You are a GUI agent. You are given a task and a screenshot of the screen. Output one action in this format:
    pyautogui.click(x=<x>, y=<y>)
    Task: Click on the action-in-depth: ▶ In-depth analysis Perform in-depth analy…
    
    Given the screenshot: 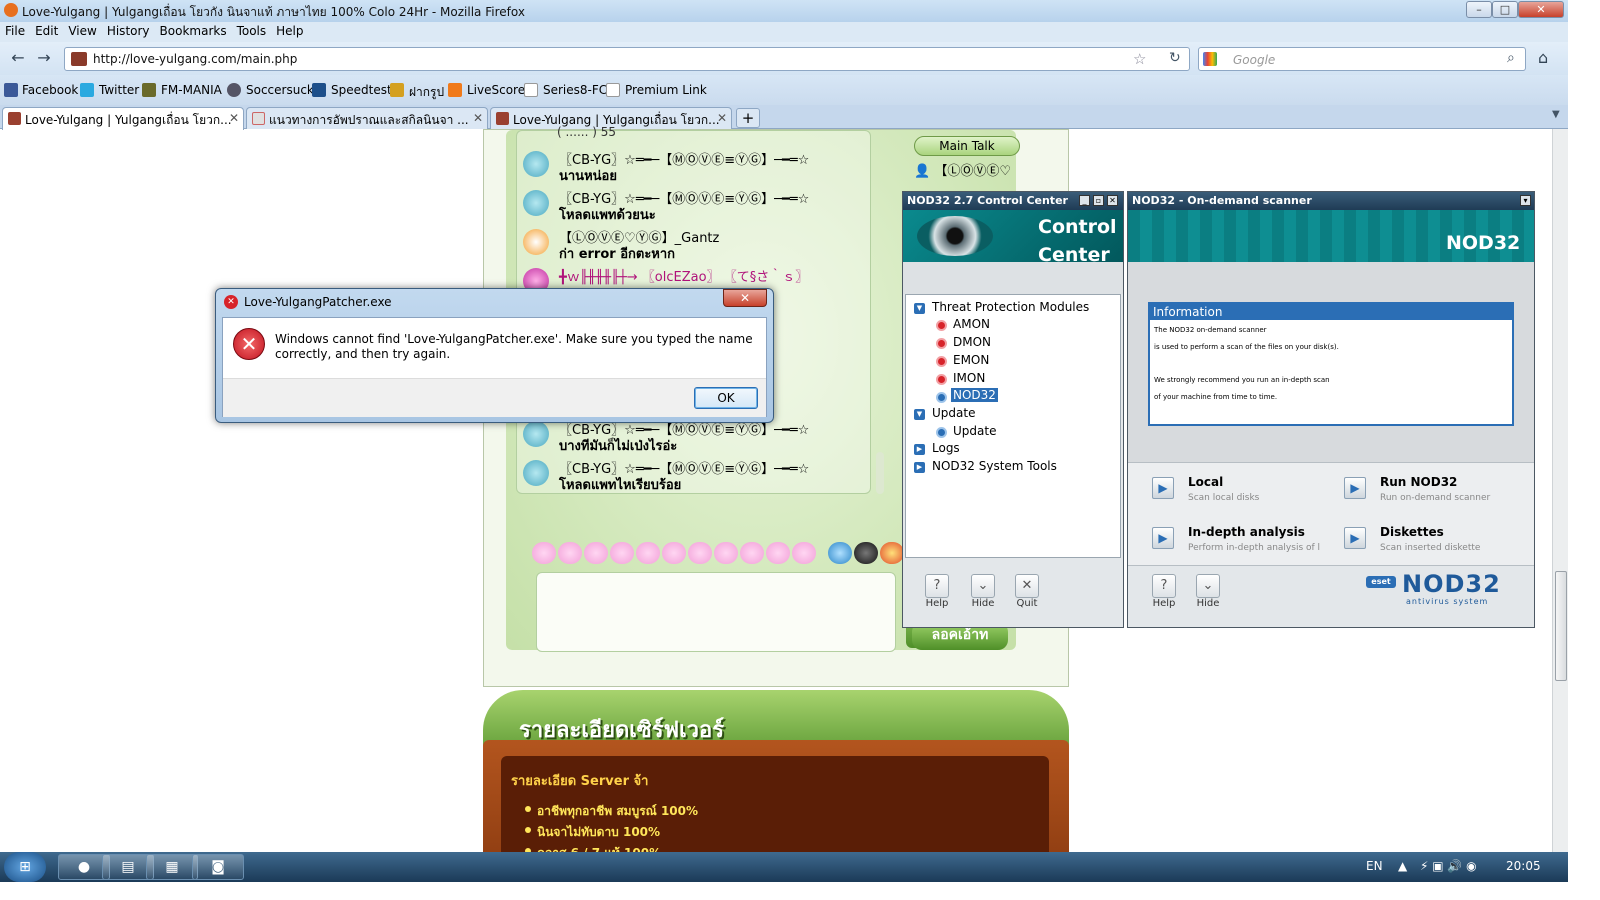 What is the action you would take?
    pyautogui.click(x=1242, y=543)
    